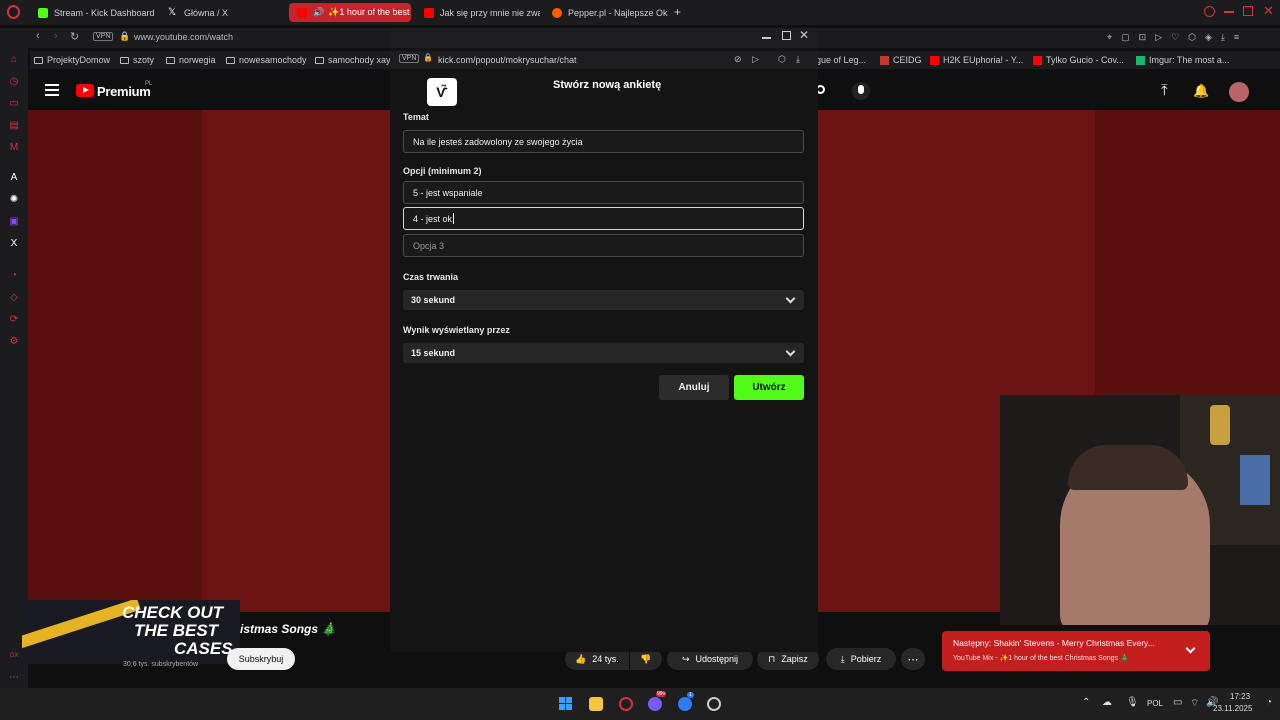 The width and height of the screenshot is (1280, 720). I want to click on close-window-icon: ✕, so click(1268, 11).